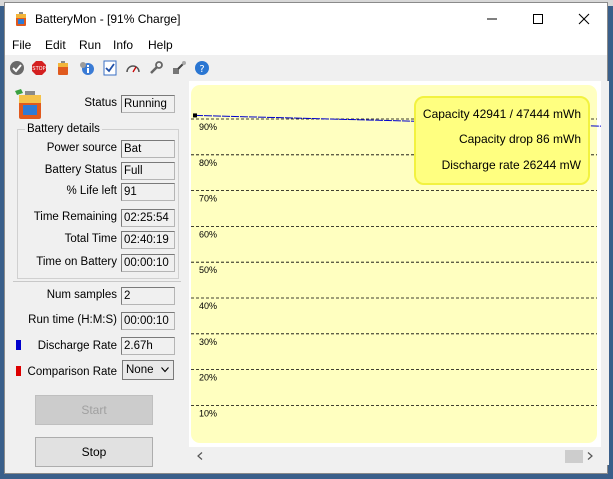  What do you see at coordinates (520, 139) in the screenshot?
I see `capacity-drop-text: Capacity drop 86 mWh` at bounding box center [520, 139].